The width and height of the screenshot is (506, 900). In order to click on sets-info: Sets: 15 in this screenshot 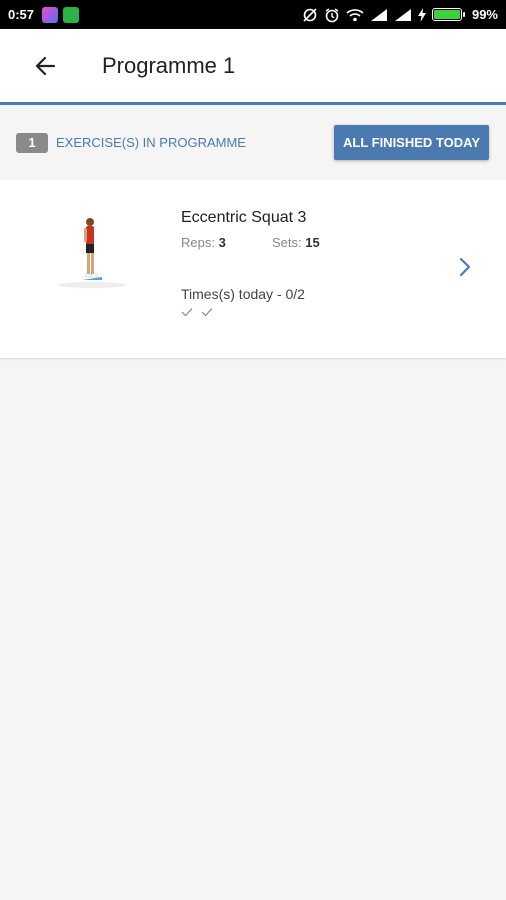, I will do `click(296, 242)`.